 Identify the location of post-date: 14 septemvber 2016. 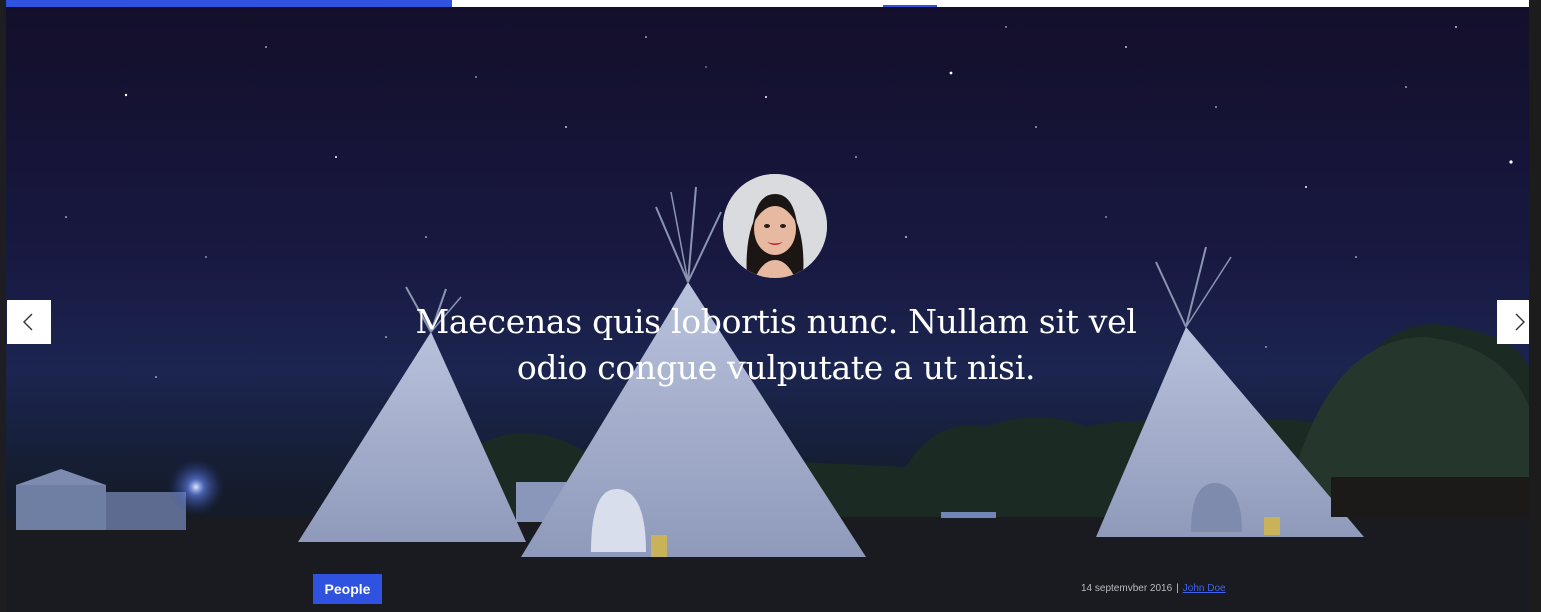
(1127, 588).